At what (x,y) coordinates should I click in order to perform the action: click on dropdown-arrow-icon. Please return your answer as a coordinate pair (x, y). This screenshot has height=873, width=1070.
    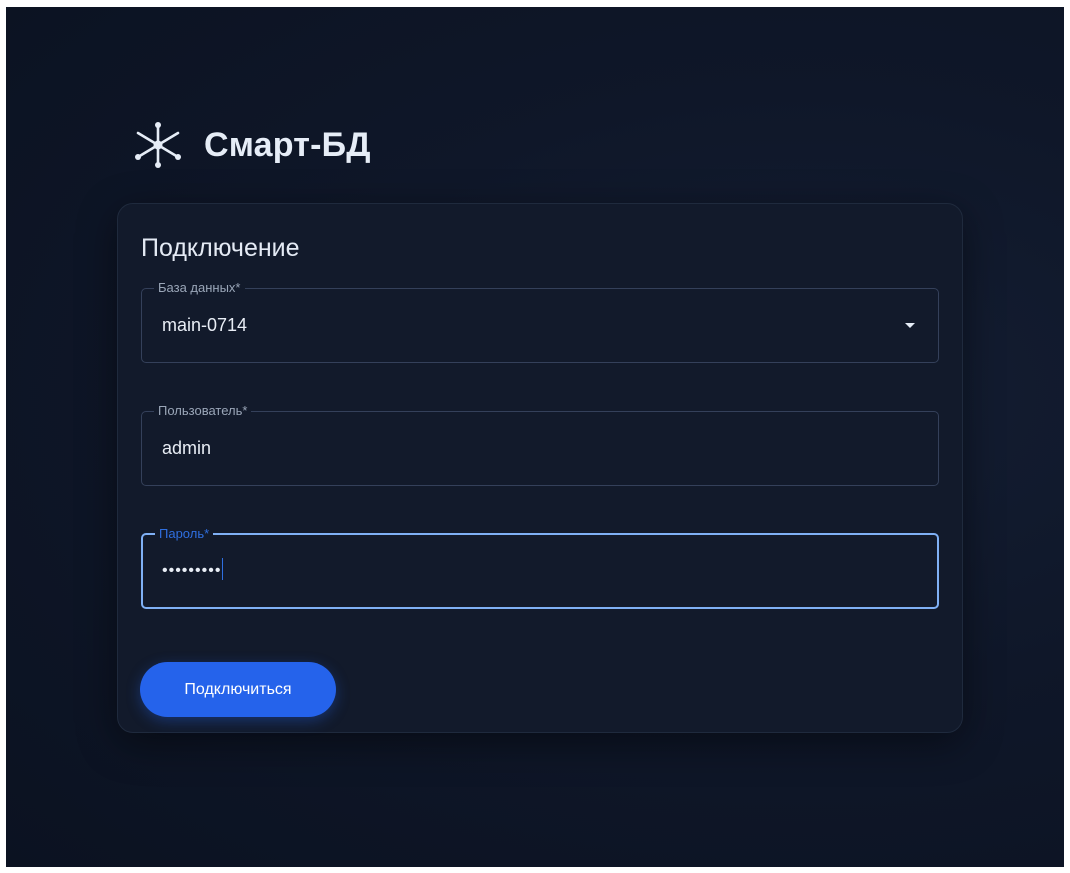
    Looking at the image, I should click on (910, 325).